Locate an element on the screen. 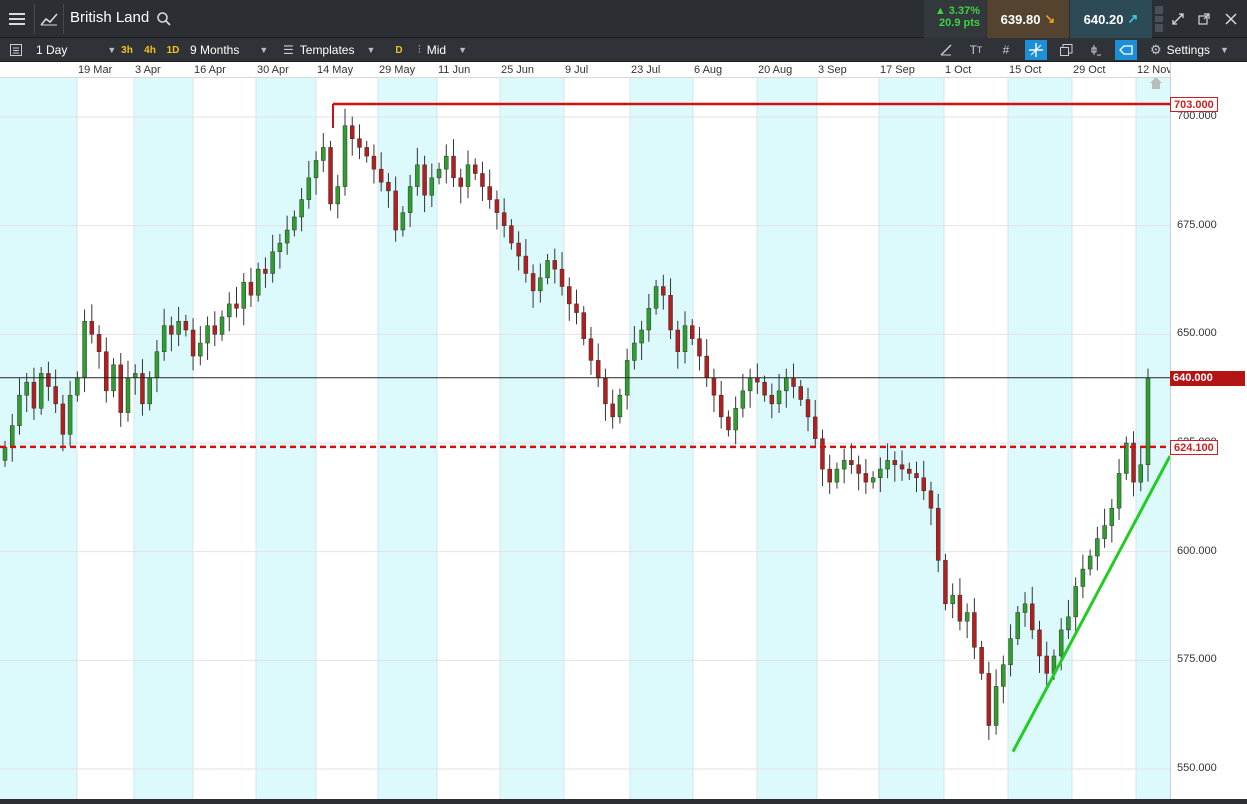 This screenshot has height=804, width=1247. indicator-icon is located at coordinates (1096, 50).